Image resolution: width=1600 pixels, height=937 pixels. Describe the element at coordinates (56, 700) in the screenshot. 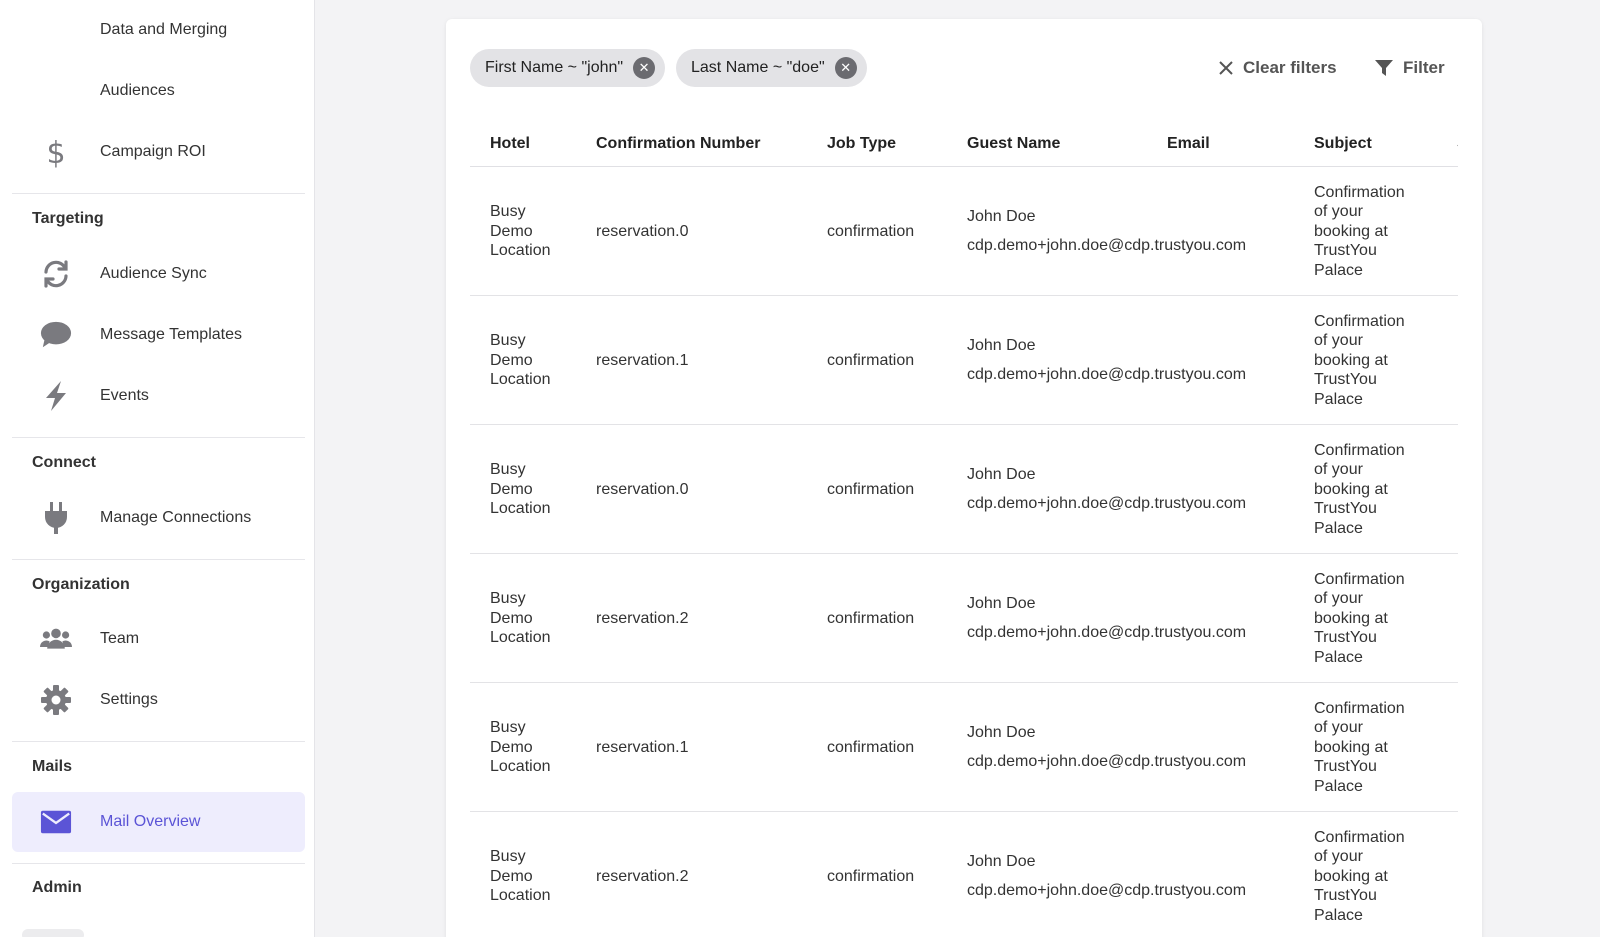

I see `gear-icon` at that location.